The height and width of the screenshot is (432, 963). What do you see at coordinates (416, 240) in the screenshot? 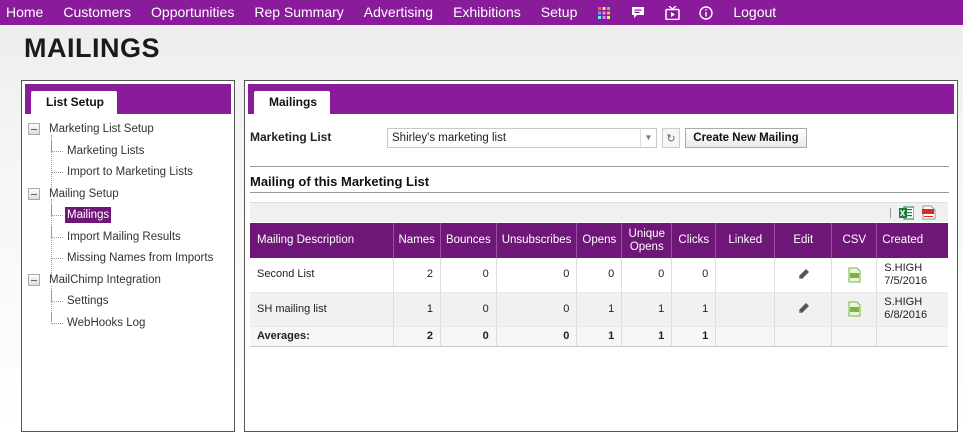
I see `col-names: Names` at bounding box center [416, 240].